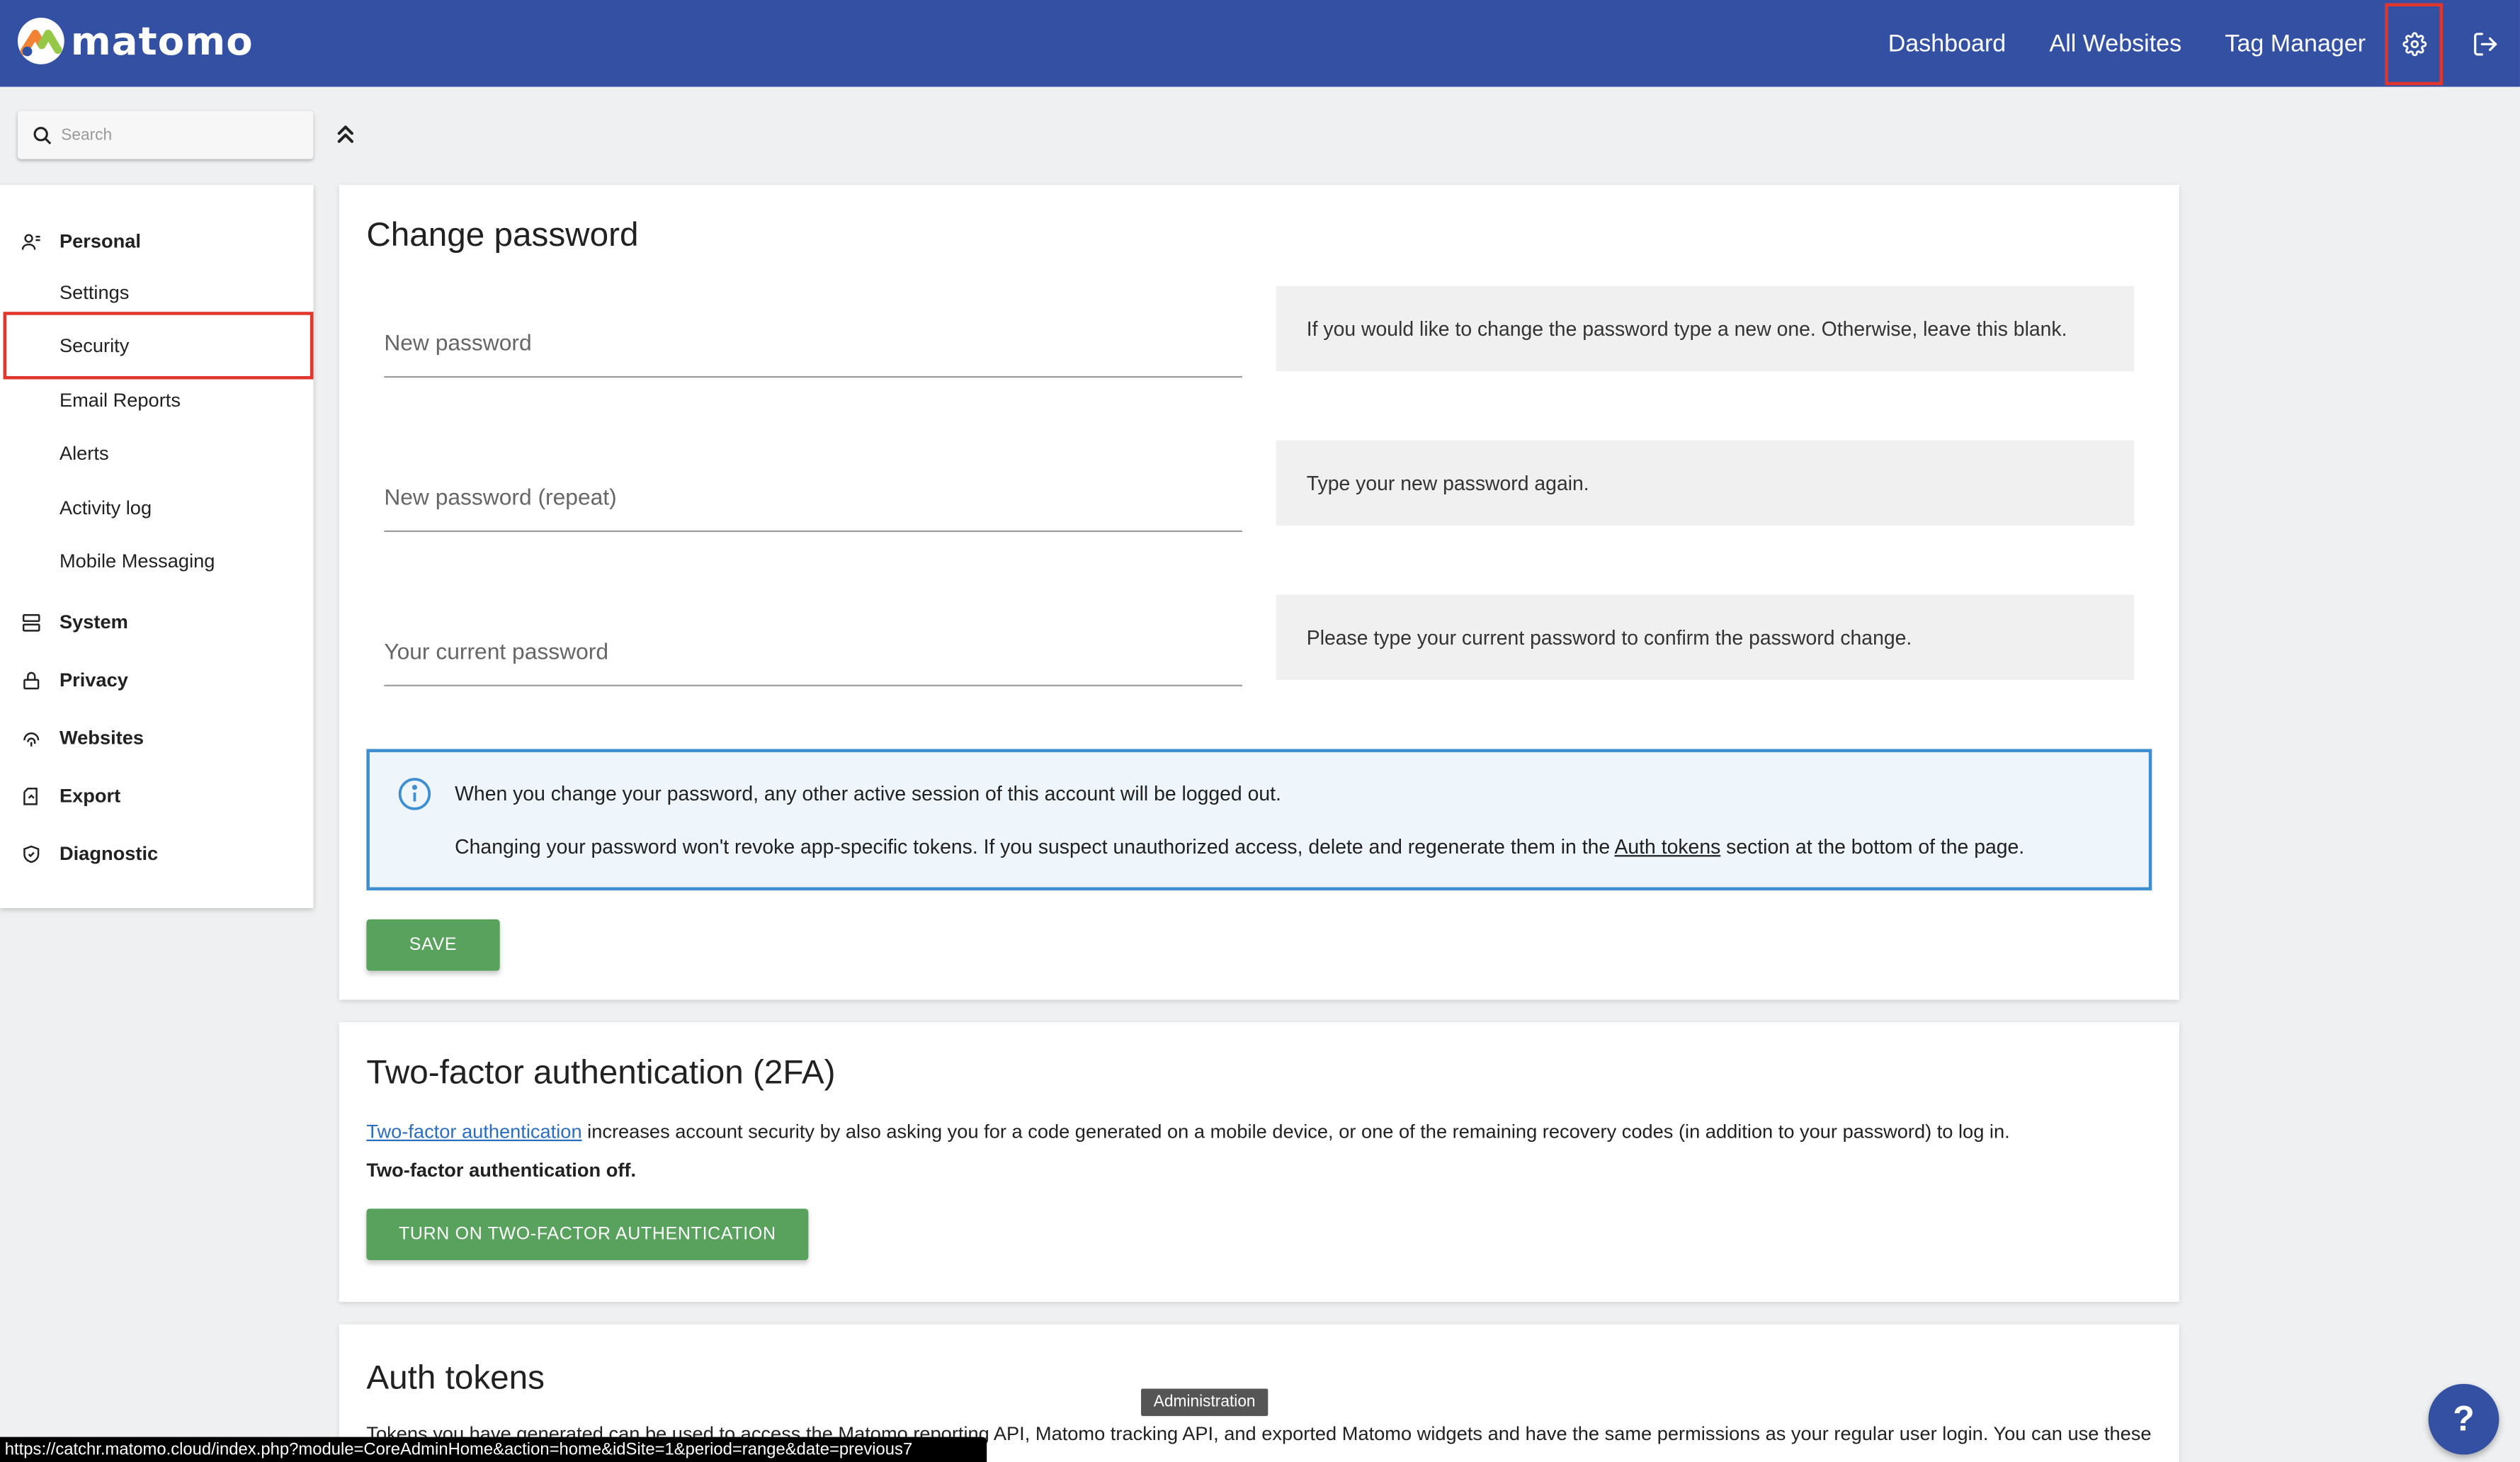 The height and width of the screenshot is (1462, 2520). Describe the element at coordinates (474, 1132) in the screenshot. I see `two-factor-link: Two-factor authentication` at that location.